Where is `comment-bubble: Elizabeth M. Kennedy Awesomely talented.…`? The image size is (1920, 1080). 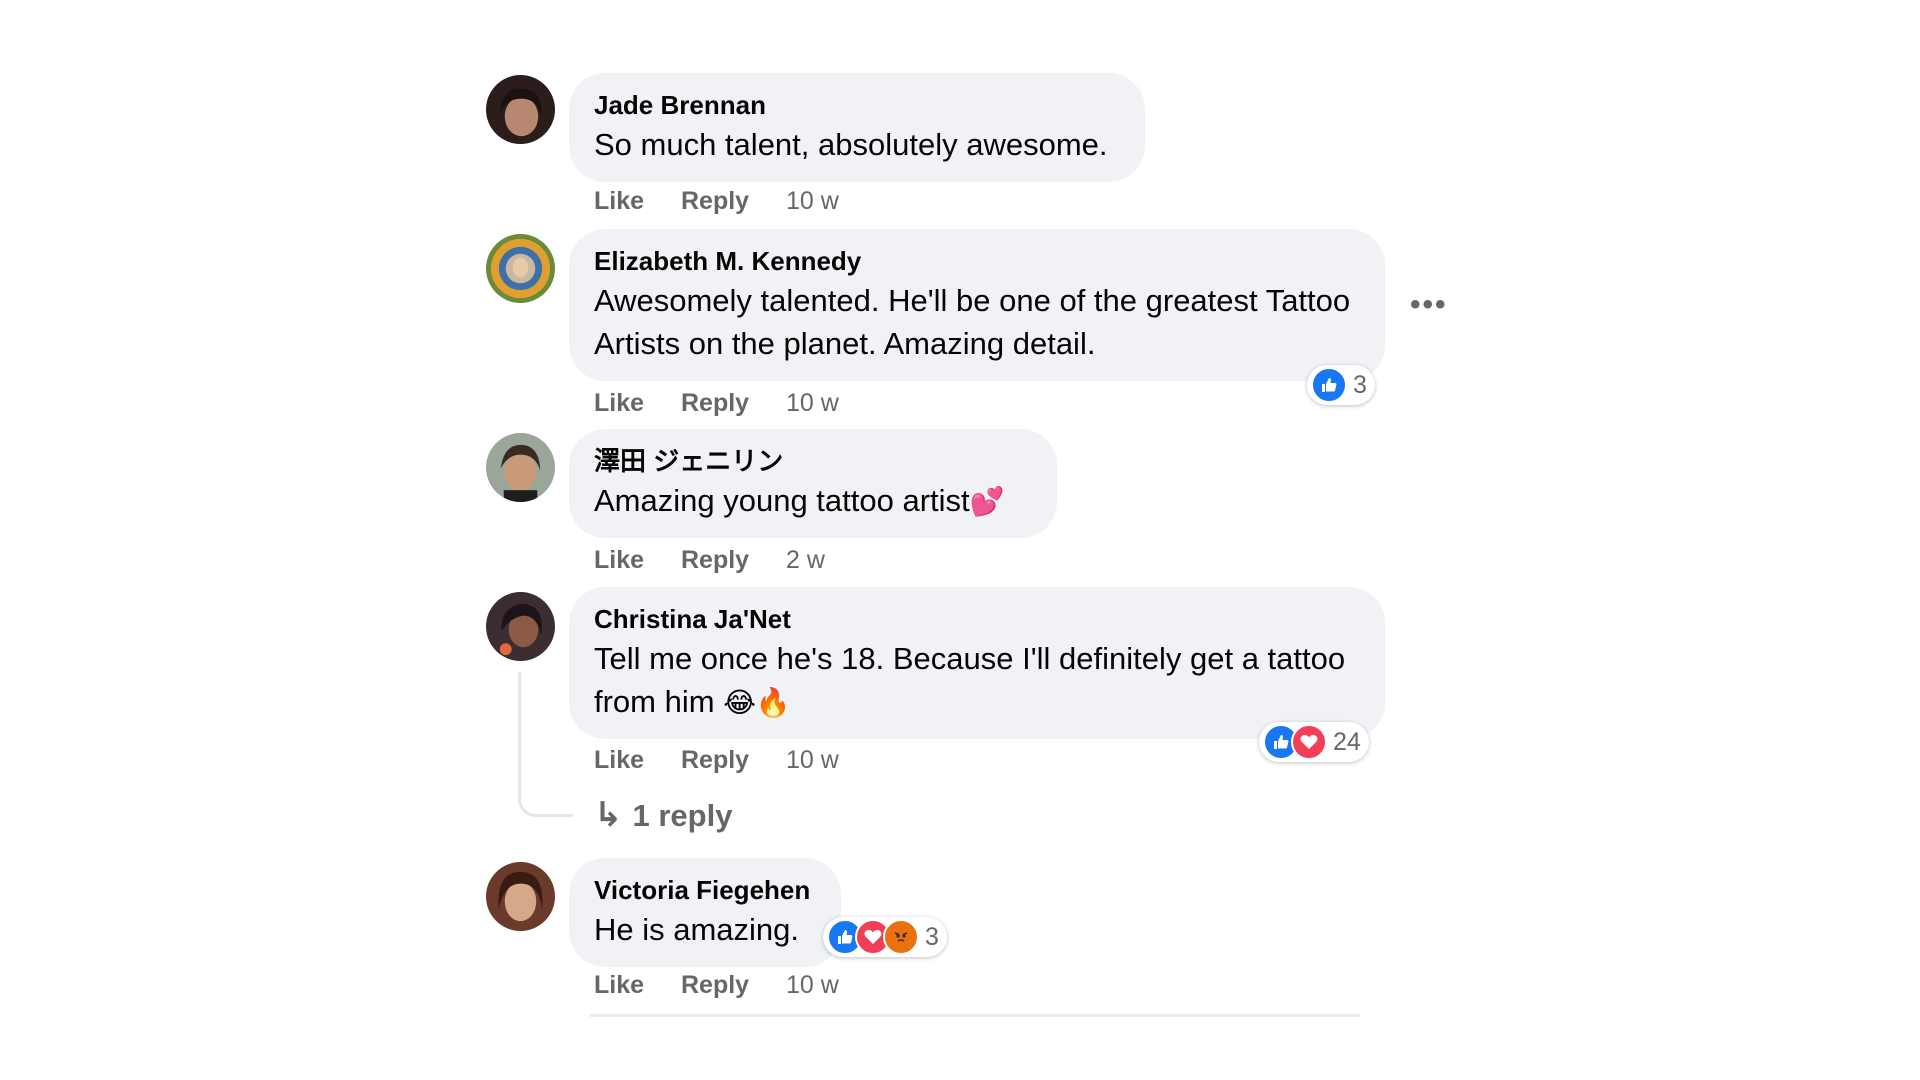 comment-bubble: Elizabeth M. Kennedy Awesomely talented.… is located at coordinates (977, 305).